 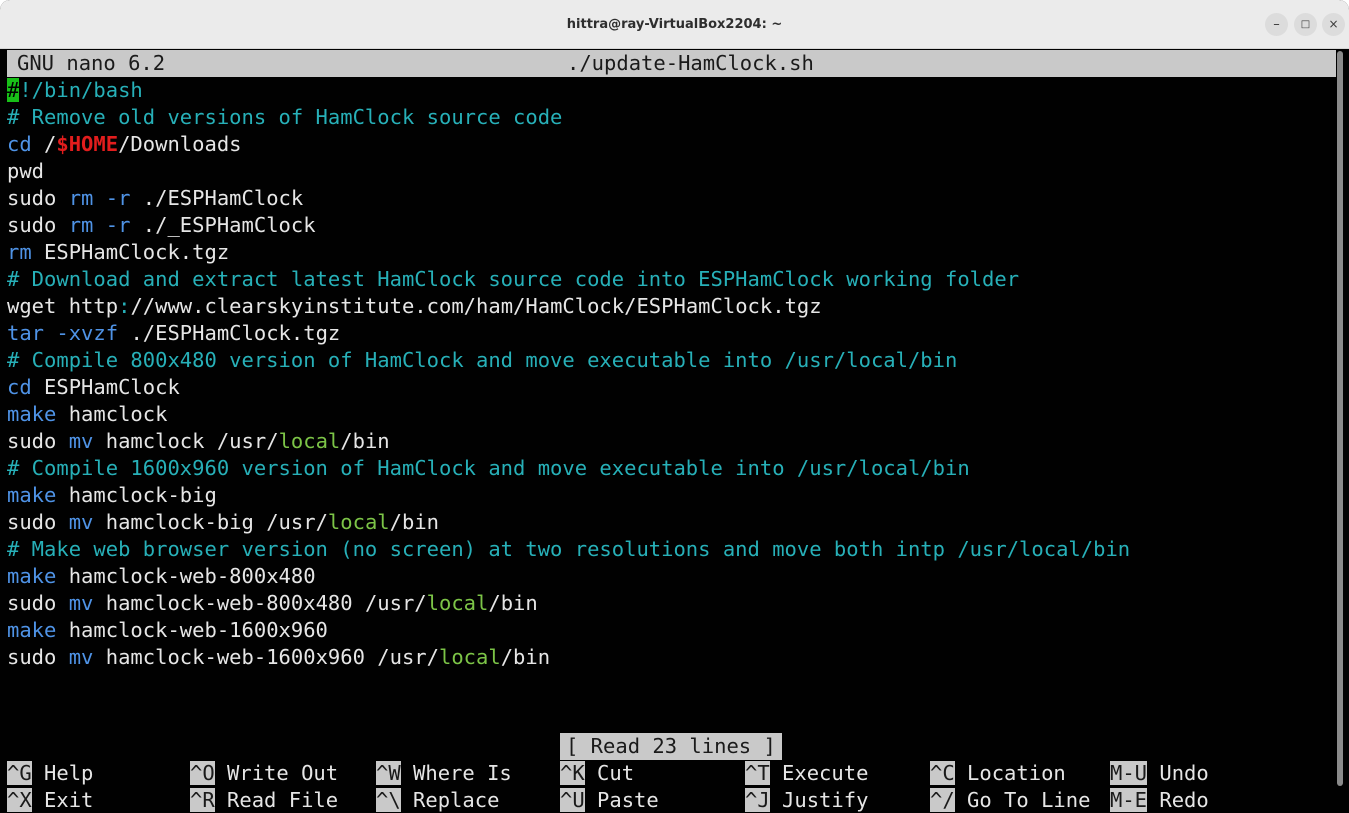 What do you see at coordinates (819, 800) in the screenshot?
I see `shortcut-label: Justify` at bounding box center [819, 800].